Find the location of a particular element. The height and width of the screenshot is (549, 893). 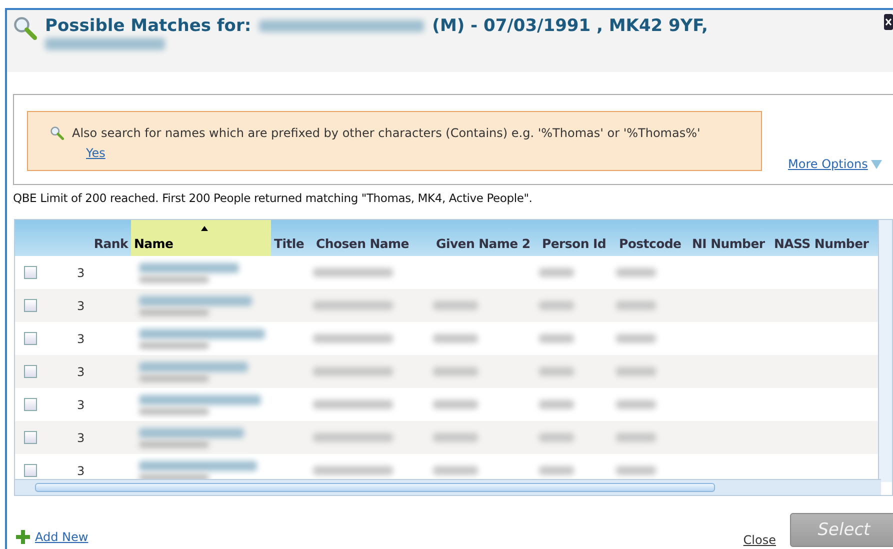

close-icon is located at coordinates (888, 22).